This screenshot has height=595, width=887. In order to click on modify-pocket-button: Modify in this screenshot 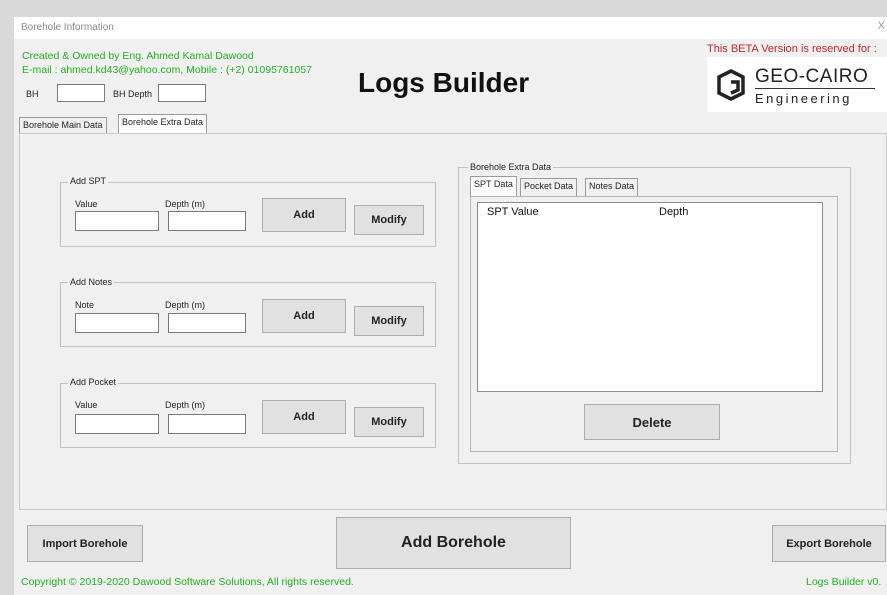, I will do `click(389, 422)`.